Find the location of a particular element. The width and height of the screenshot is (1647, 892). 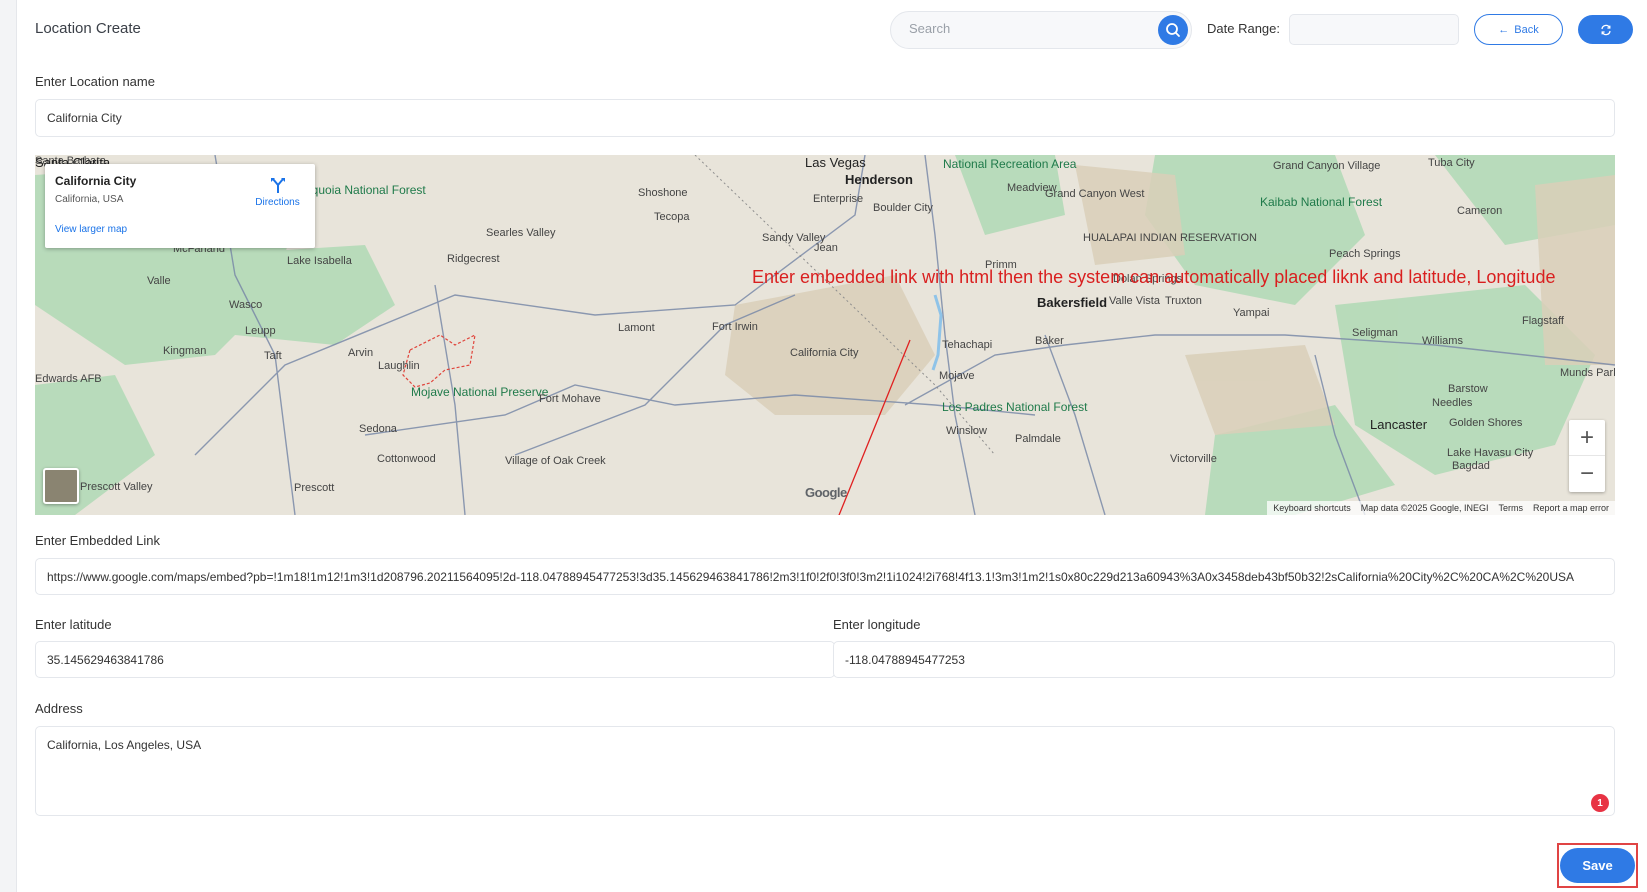

minus-icon: − is located at coordinates (1586, 473).